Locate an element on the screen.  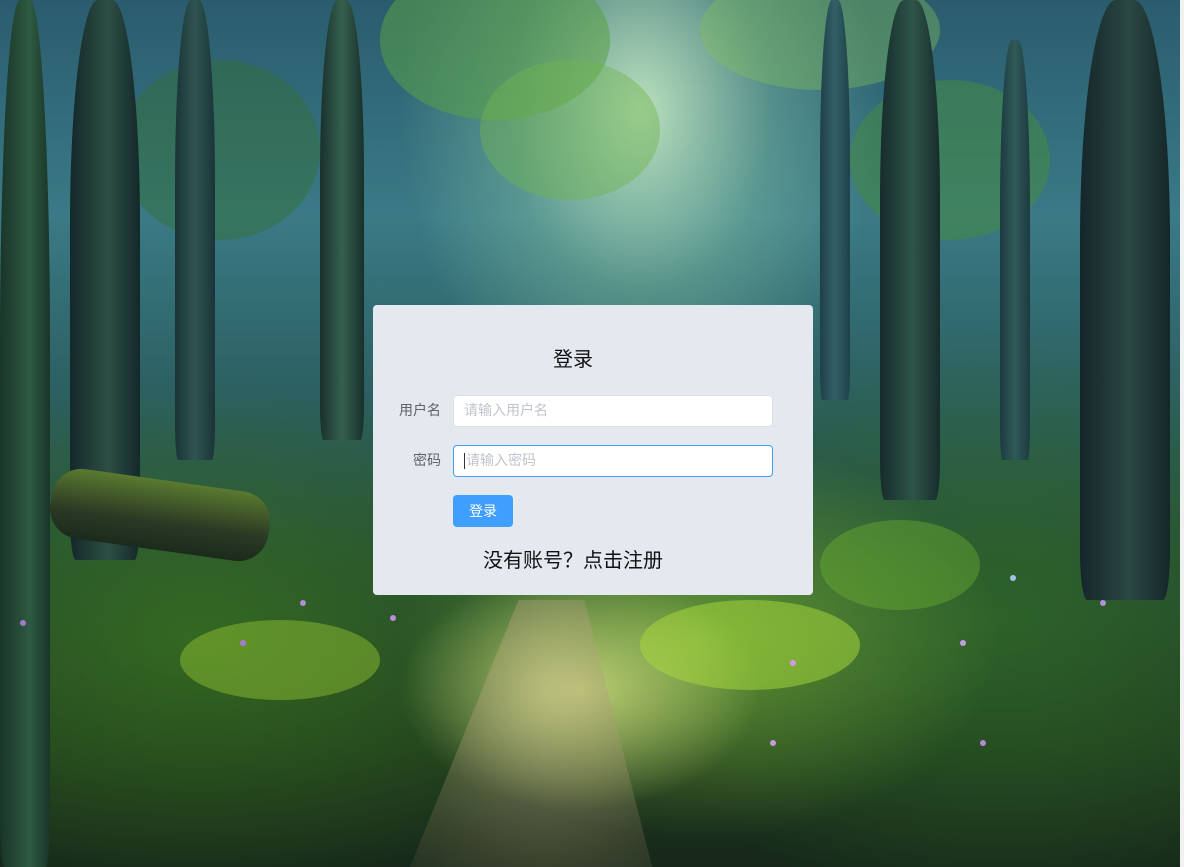
login-card: 登录 用户名 请输入用户名 密码 请输入密码 登录 没有账号？点击注册 is located at coordinates (593, 450).